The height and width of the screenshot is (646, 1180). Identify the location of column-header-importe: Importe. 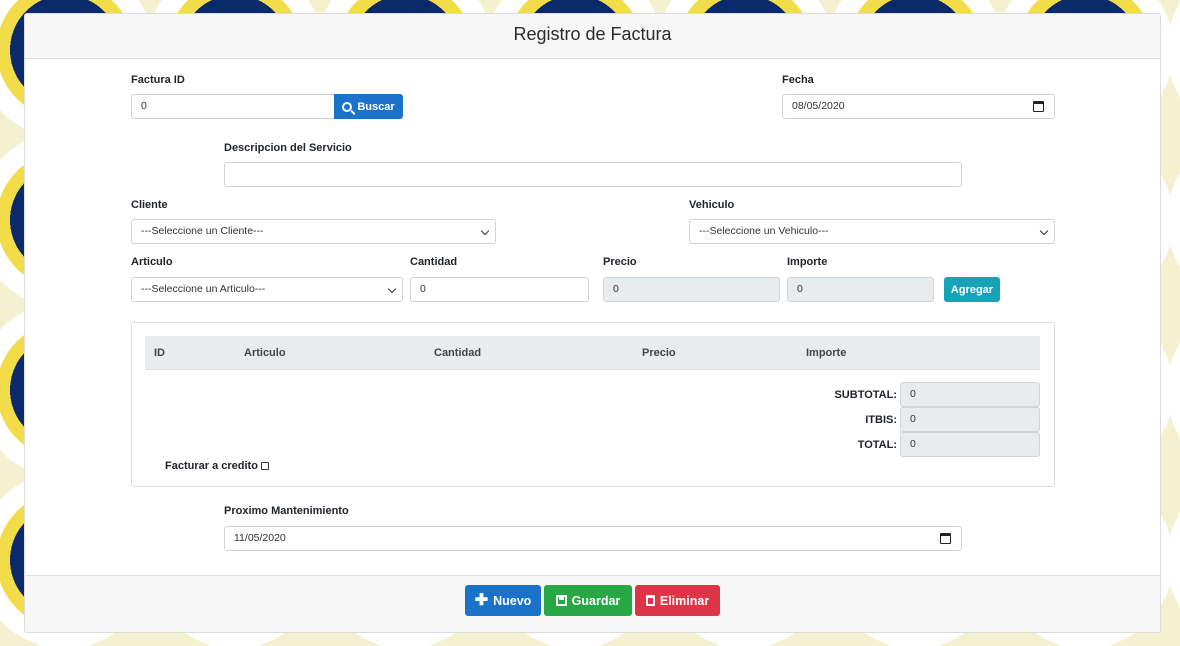
(826, 353).